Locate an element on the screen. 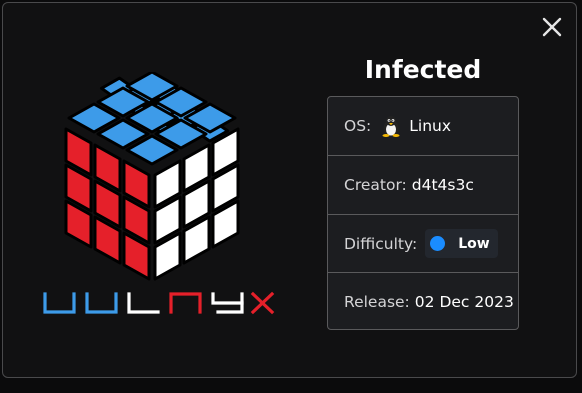 The height and width of the screenshot is (393, 582). creator-value: d4t4s3c is located at coordinates (442, 184).